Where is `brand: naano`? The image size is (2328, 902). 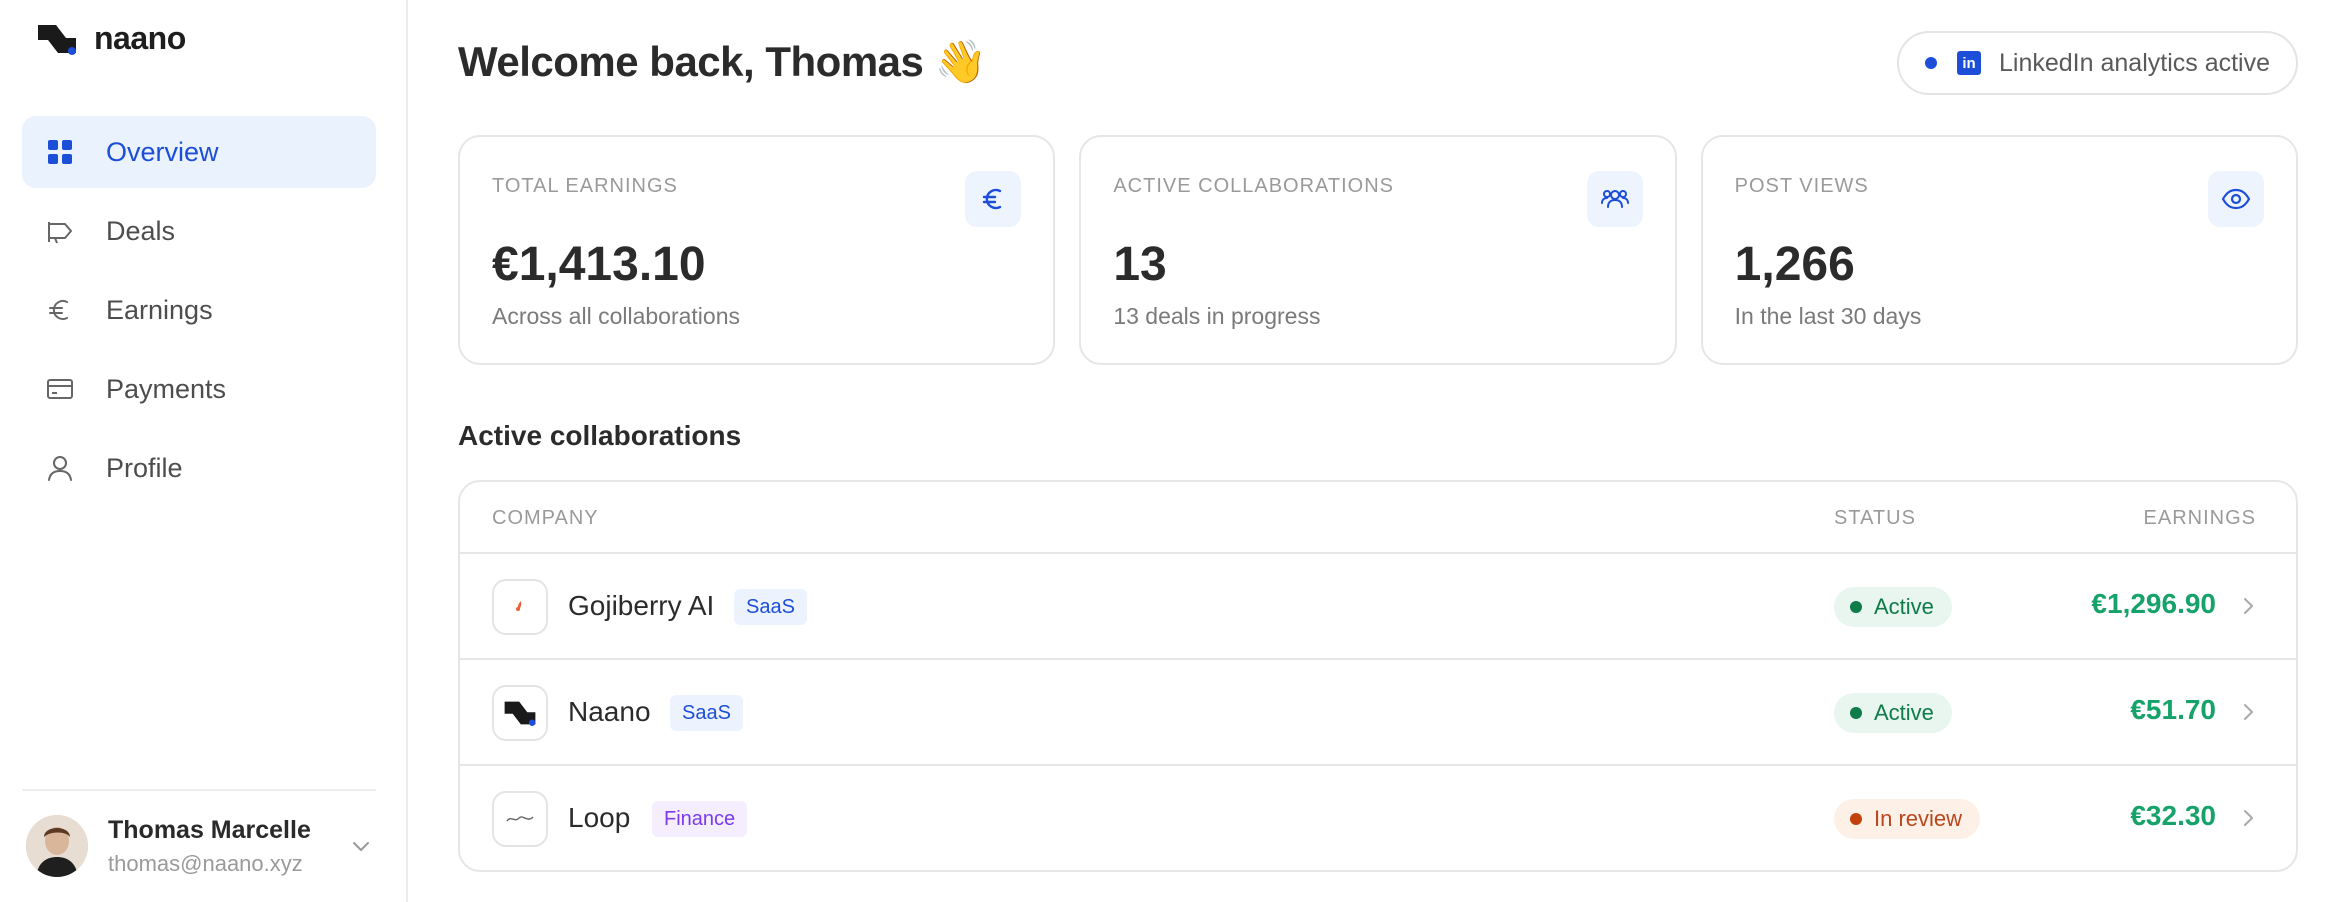 brand: naano is located at coordinates (111, 38).